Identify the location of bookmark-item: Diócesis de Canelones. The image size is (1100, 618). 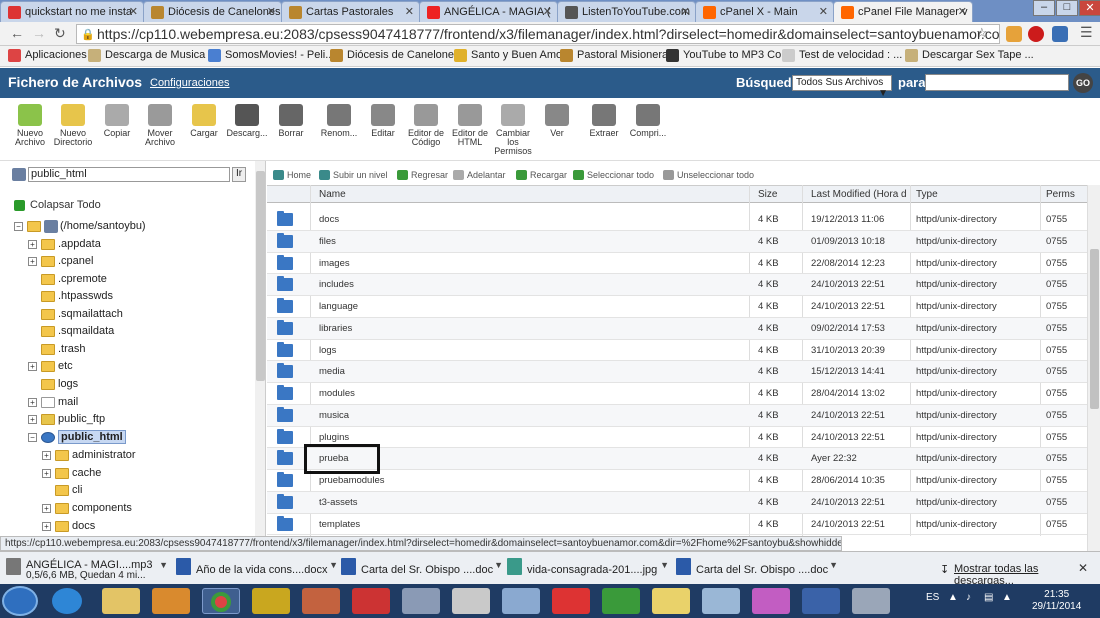
(395, 55).